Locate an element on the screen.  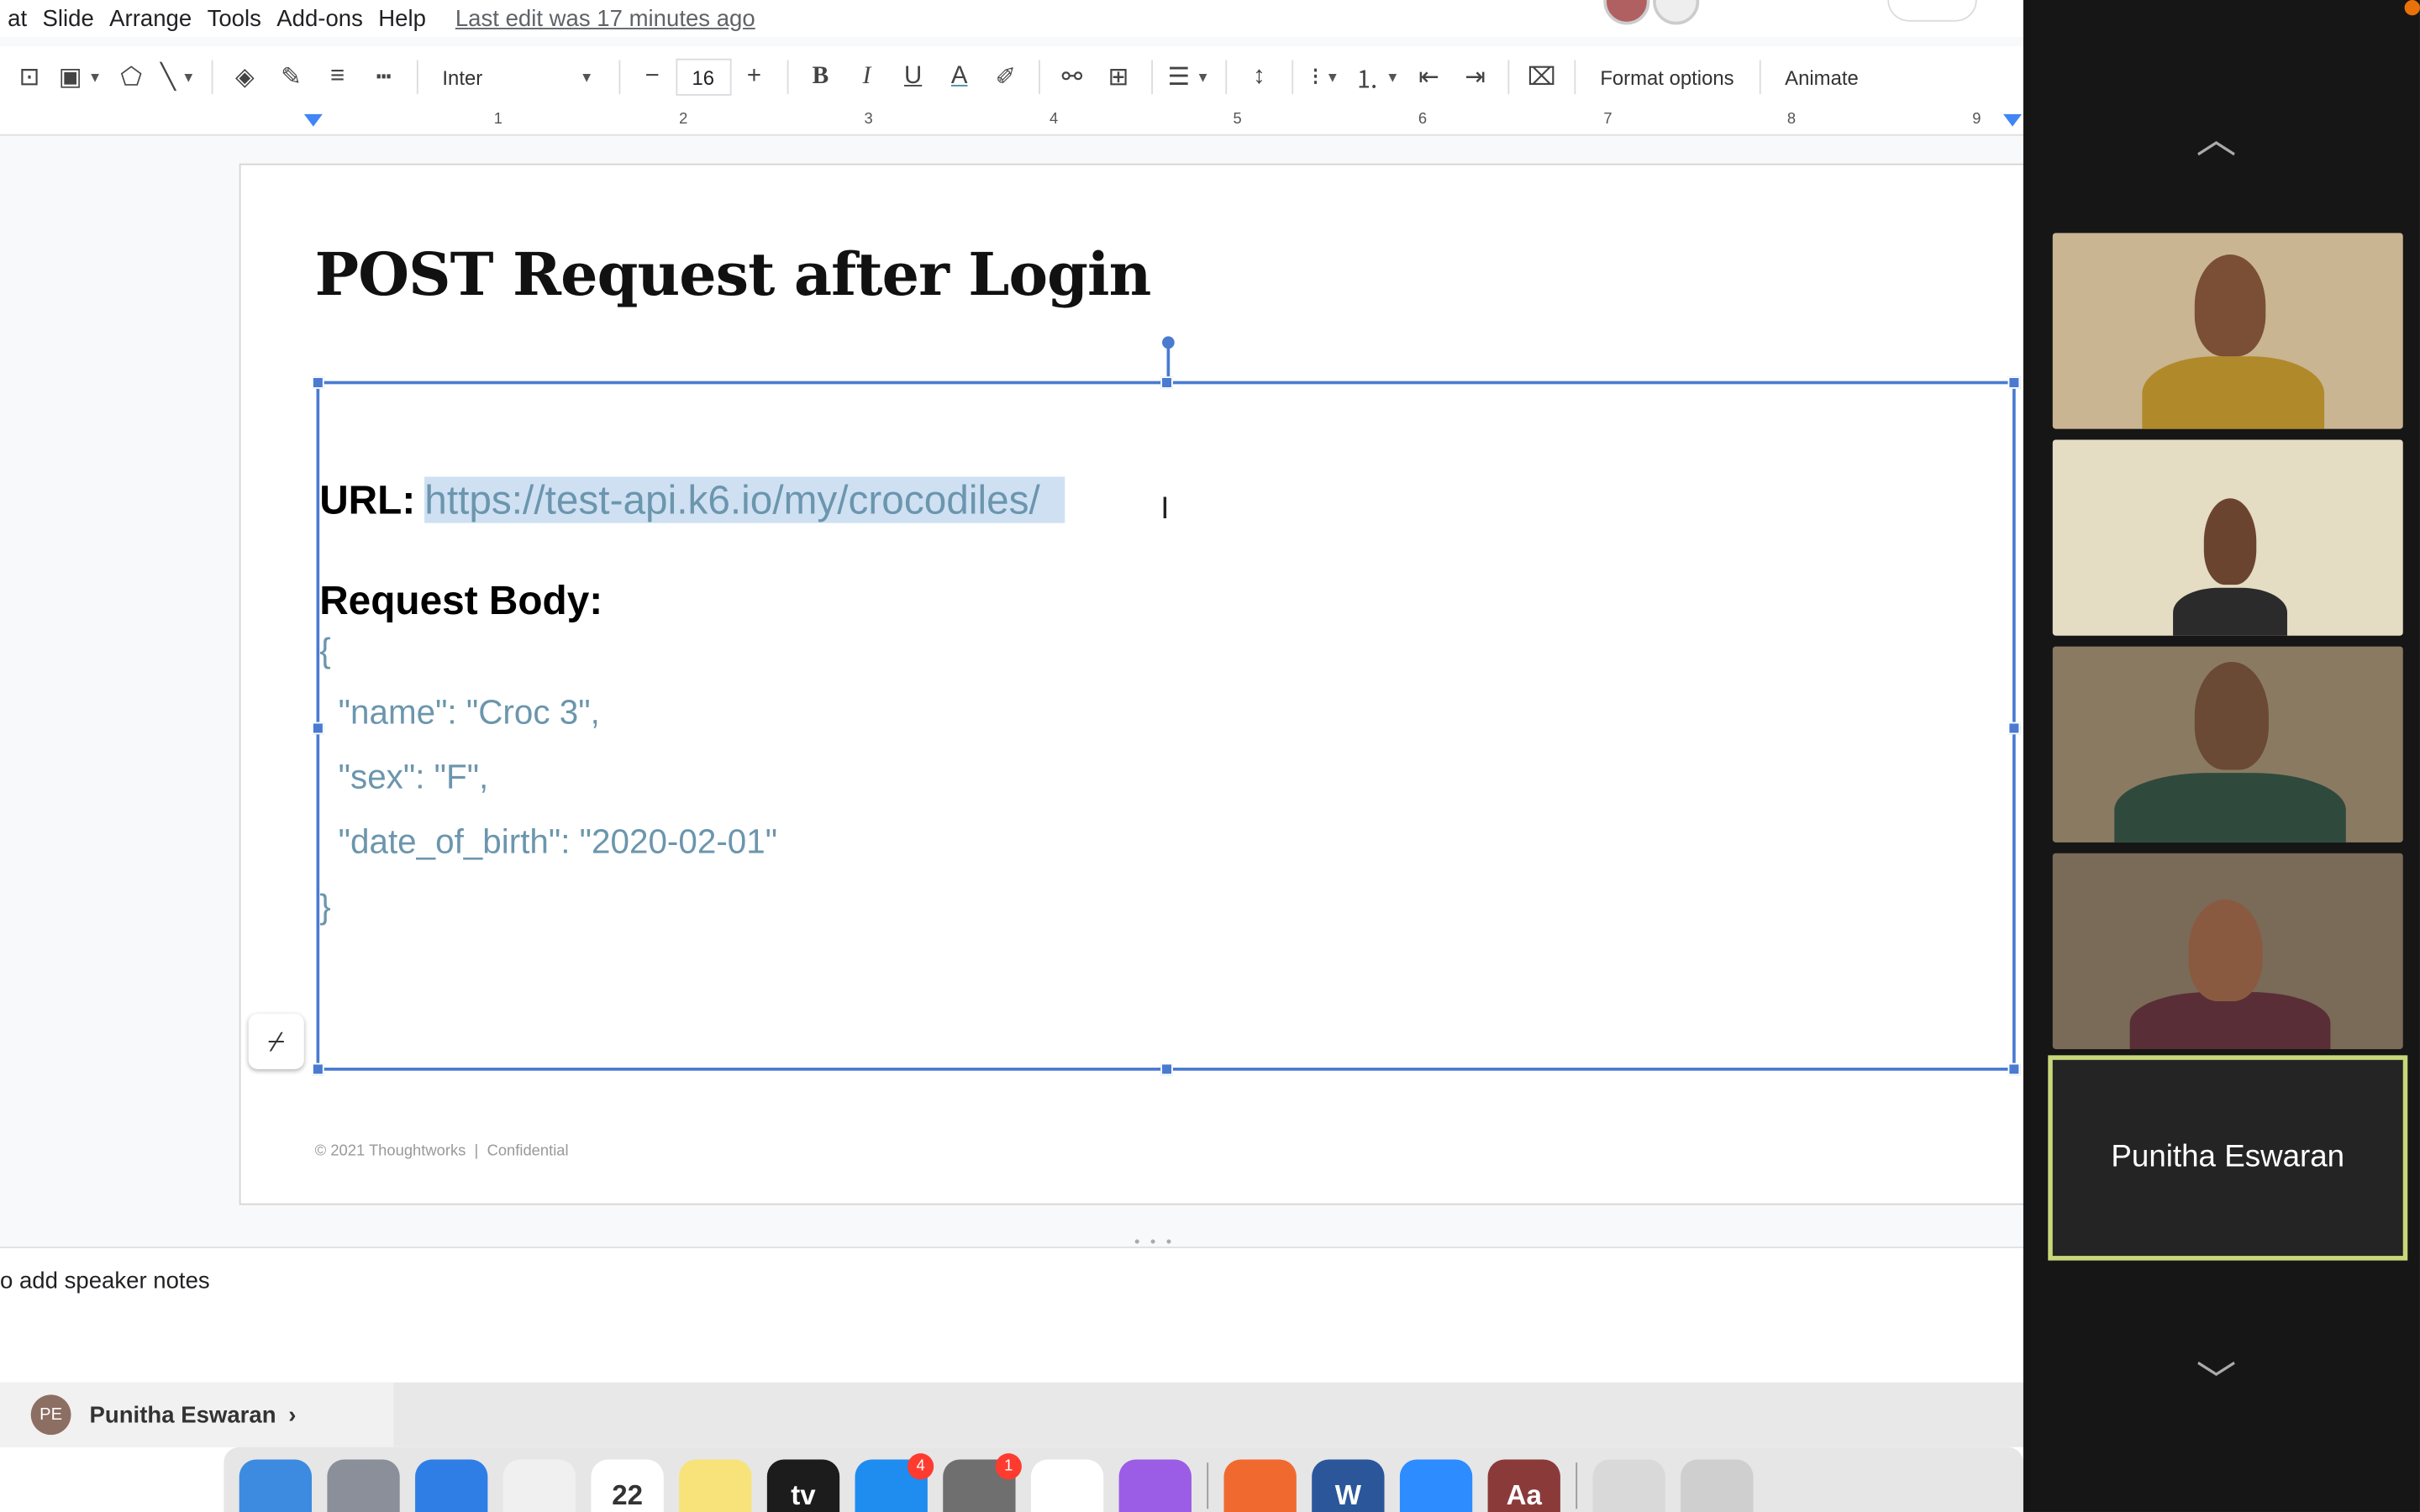
hide-motion-icon: ⌿ is located at coordinates (276, 1041).